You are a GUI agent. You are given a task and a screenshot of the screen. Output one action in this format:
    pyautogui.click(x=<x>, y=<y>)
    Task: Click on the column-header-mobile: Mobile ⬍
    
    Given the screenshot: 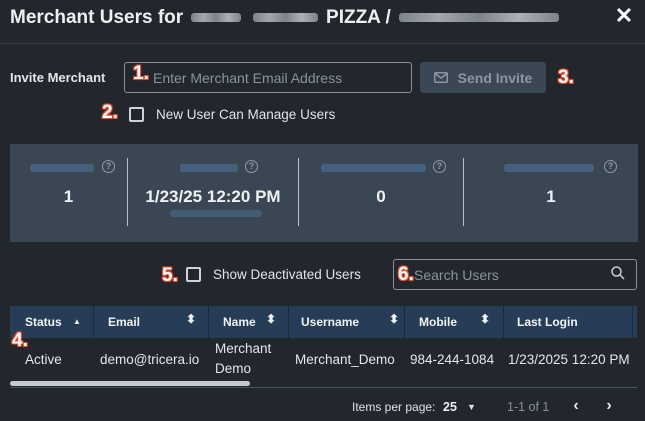 What is the action you would take?
    pyautogui.click(x=461, y=322)
    